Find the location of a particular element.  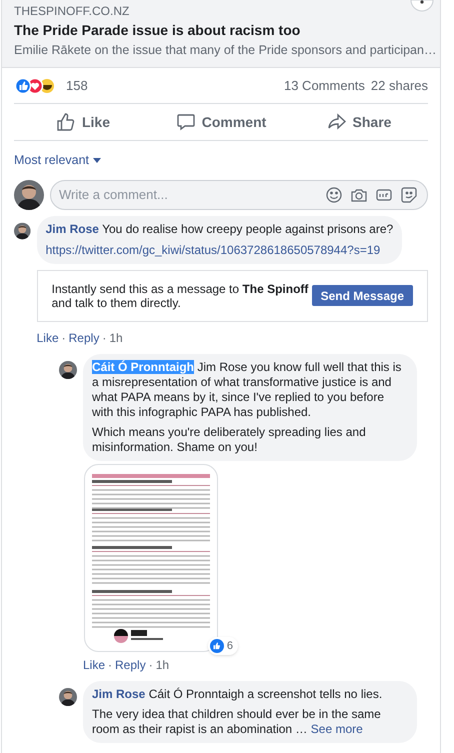

gif-icon is located at coordinates (384, 194).